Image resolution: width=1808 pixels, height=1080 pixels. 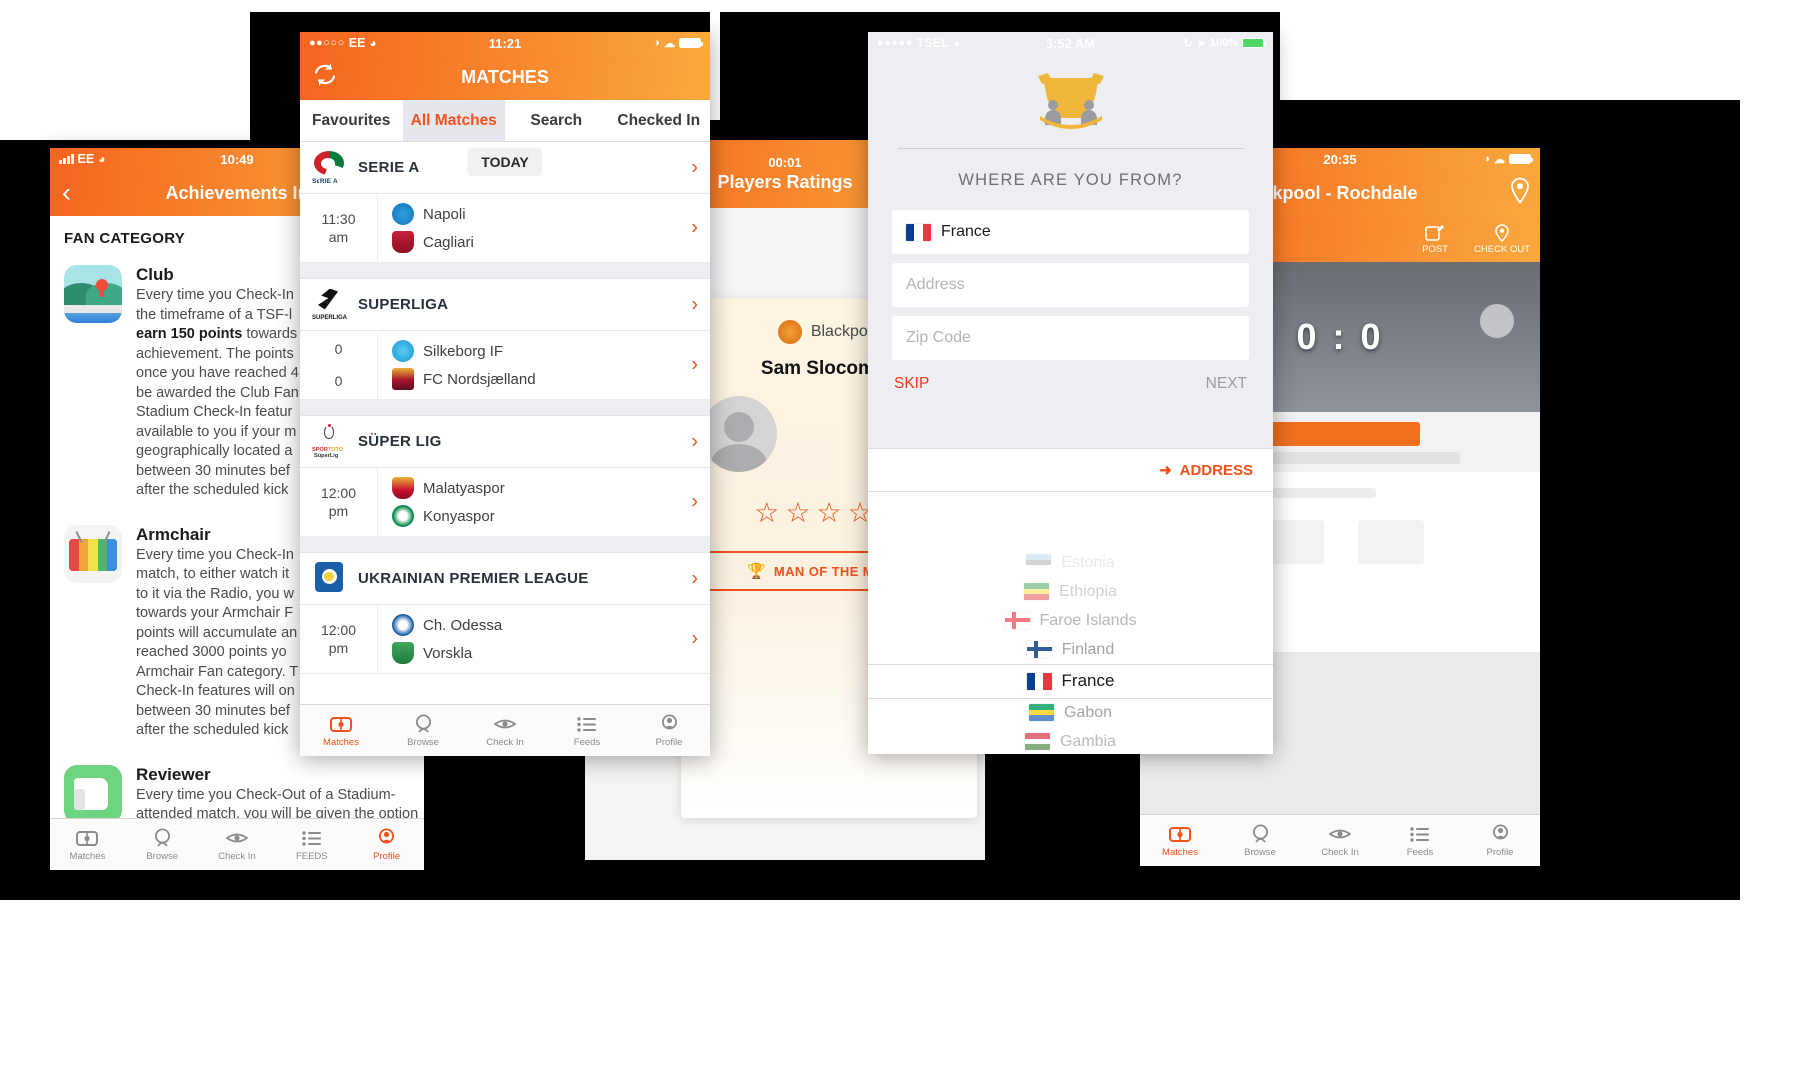 I want to click on desc-line: Stadium Check-In featur, so click(x=214, y=412).